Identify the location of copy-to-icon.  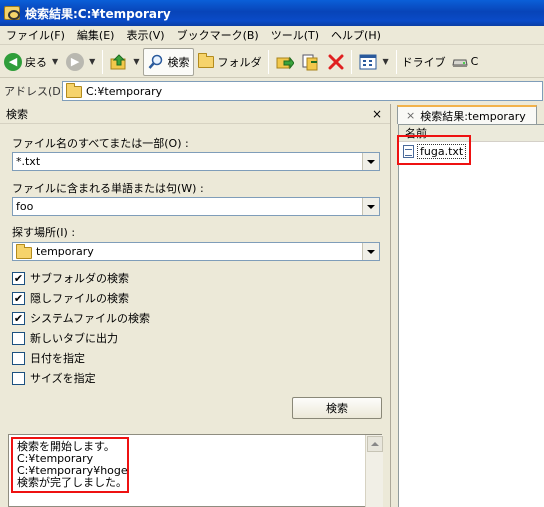
(310, 62).